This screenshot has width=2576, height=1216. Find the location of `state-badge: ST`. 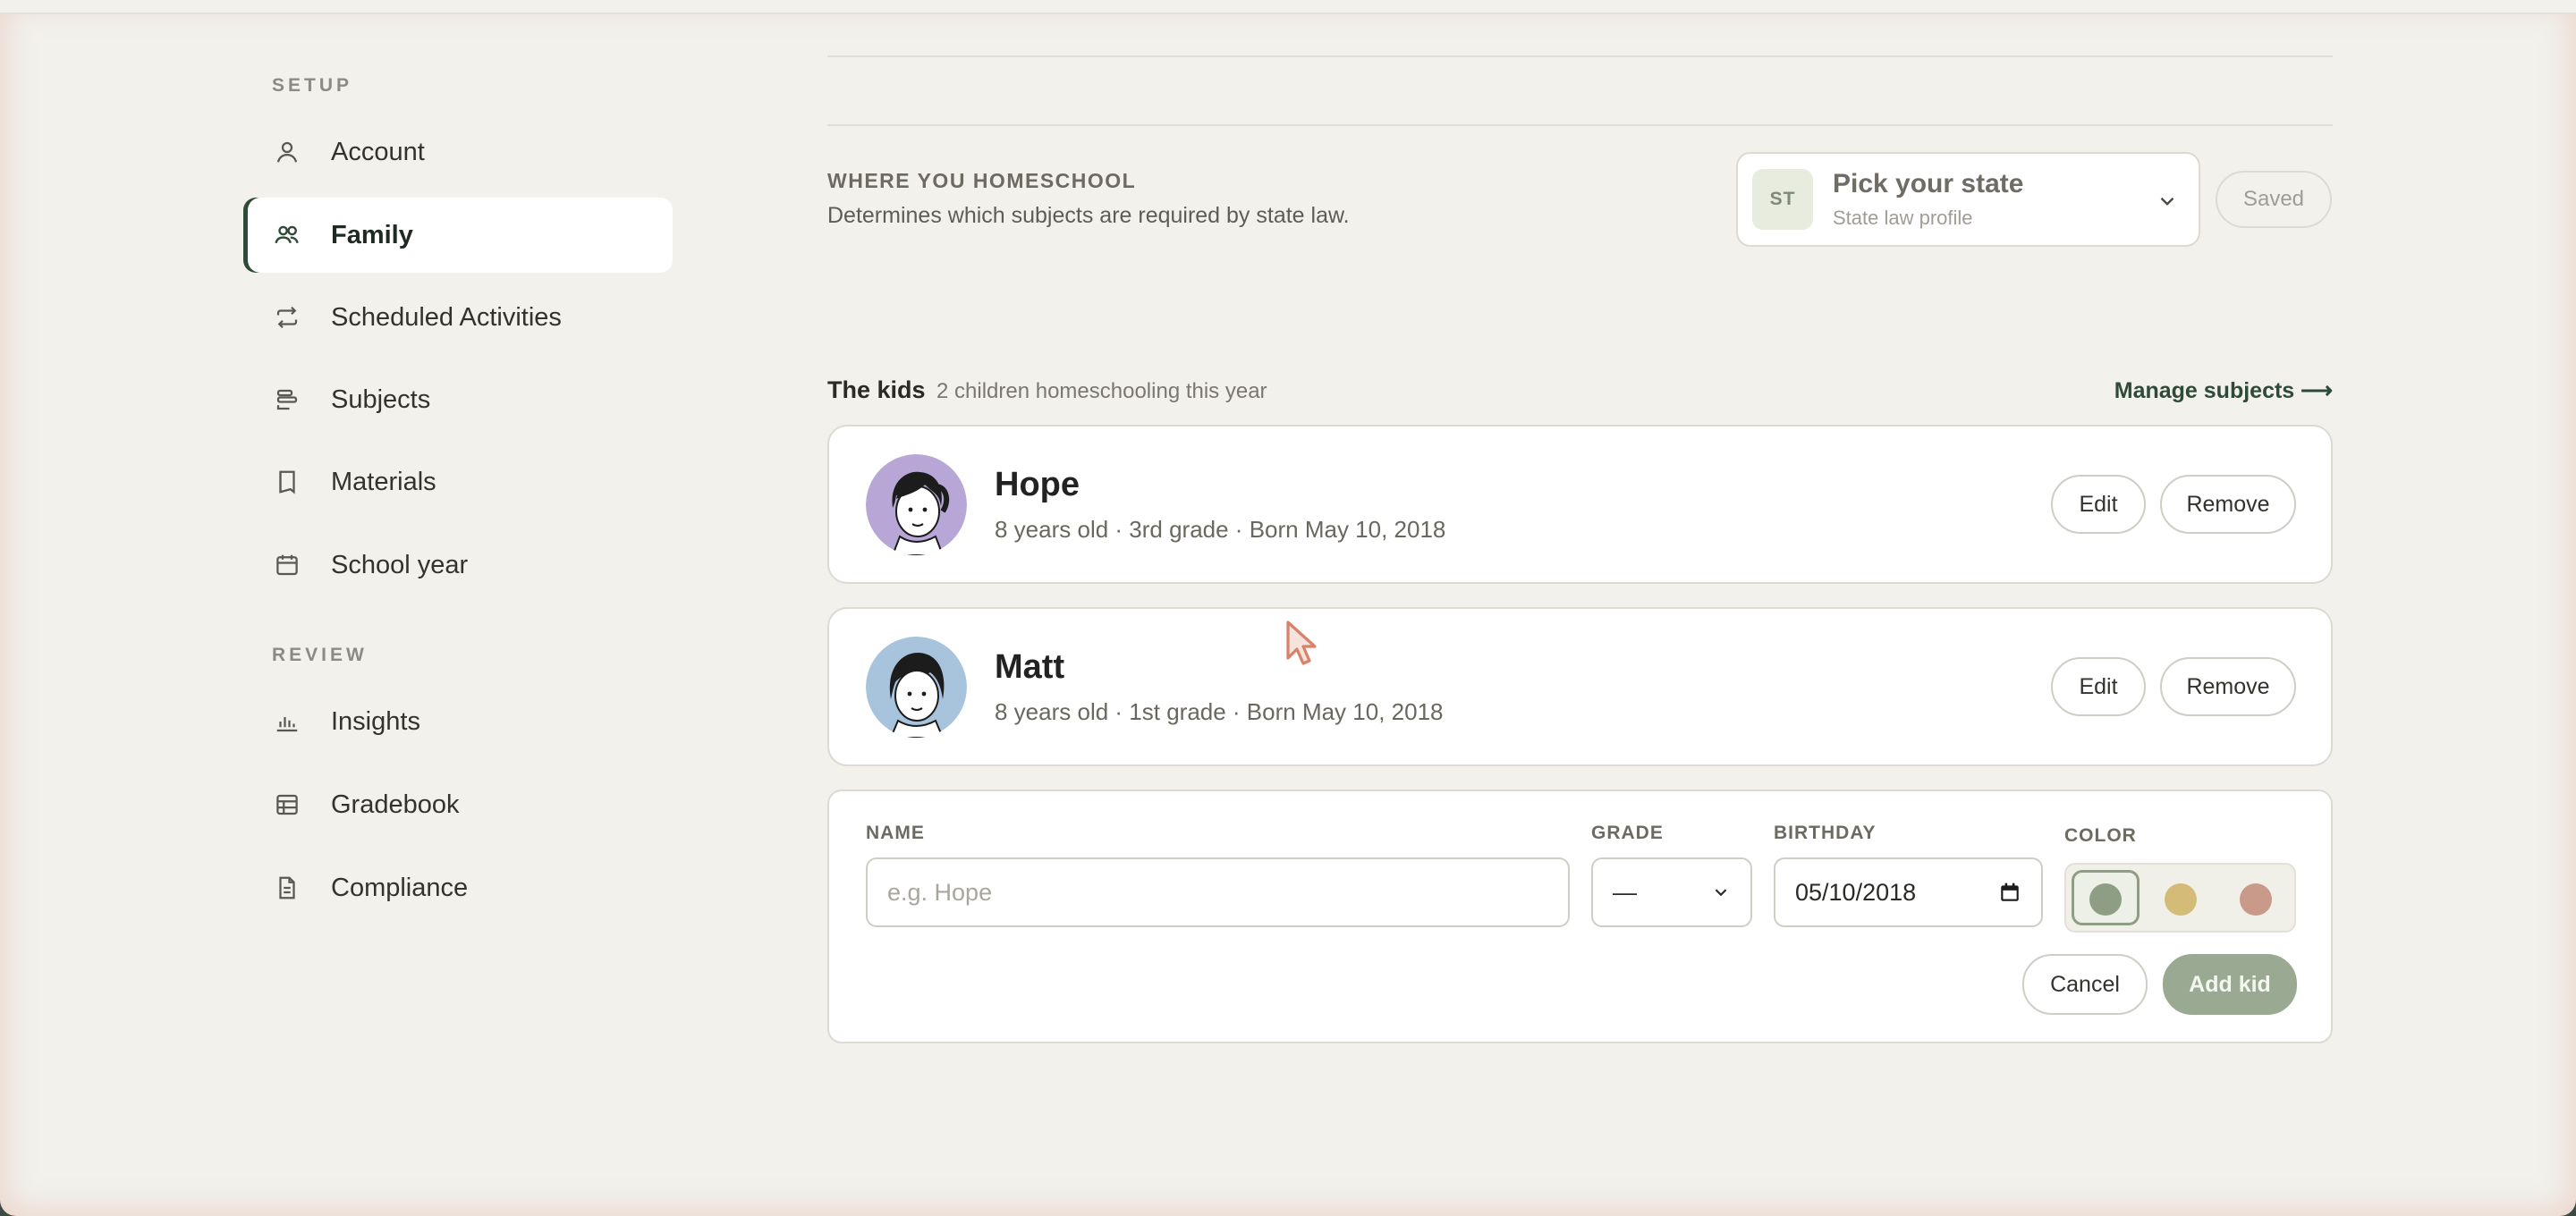

state-badge: ST is located at coordinates (1782, 199).